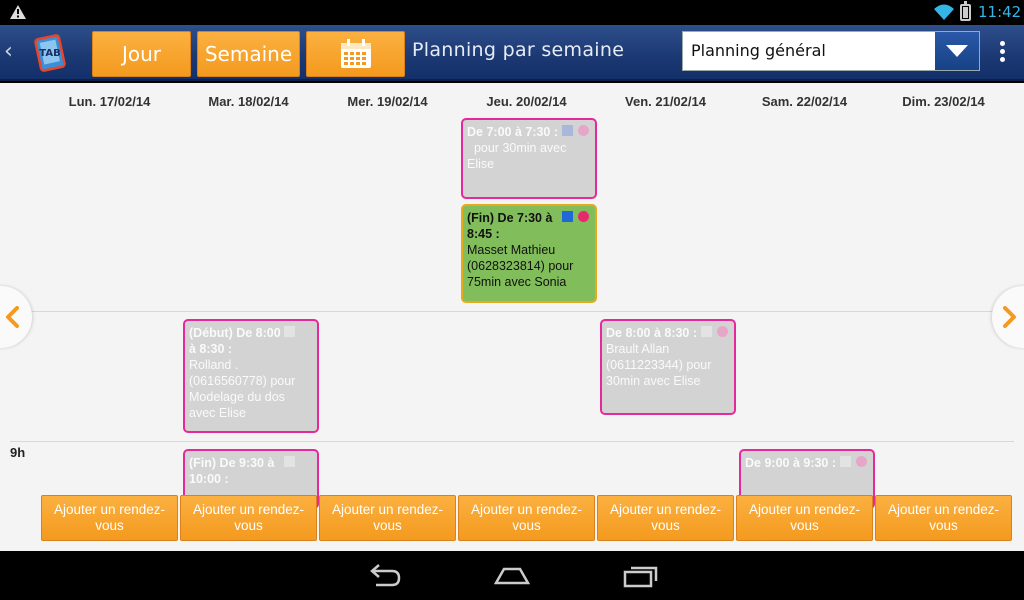  Describe the element at coordinates (387, 101) in the screenshot. I see `day-header-wed: Mer. 19/02/14` at that location.